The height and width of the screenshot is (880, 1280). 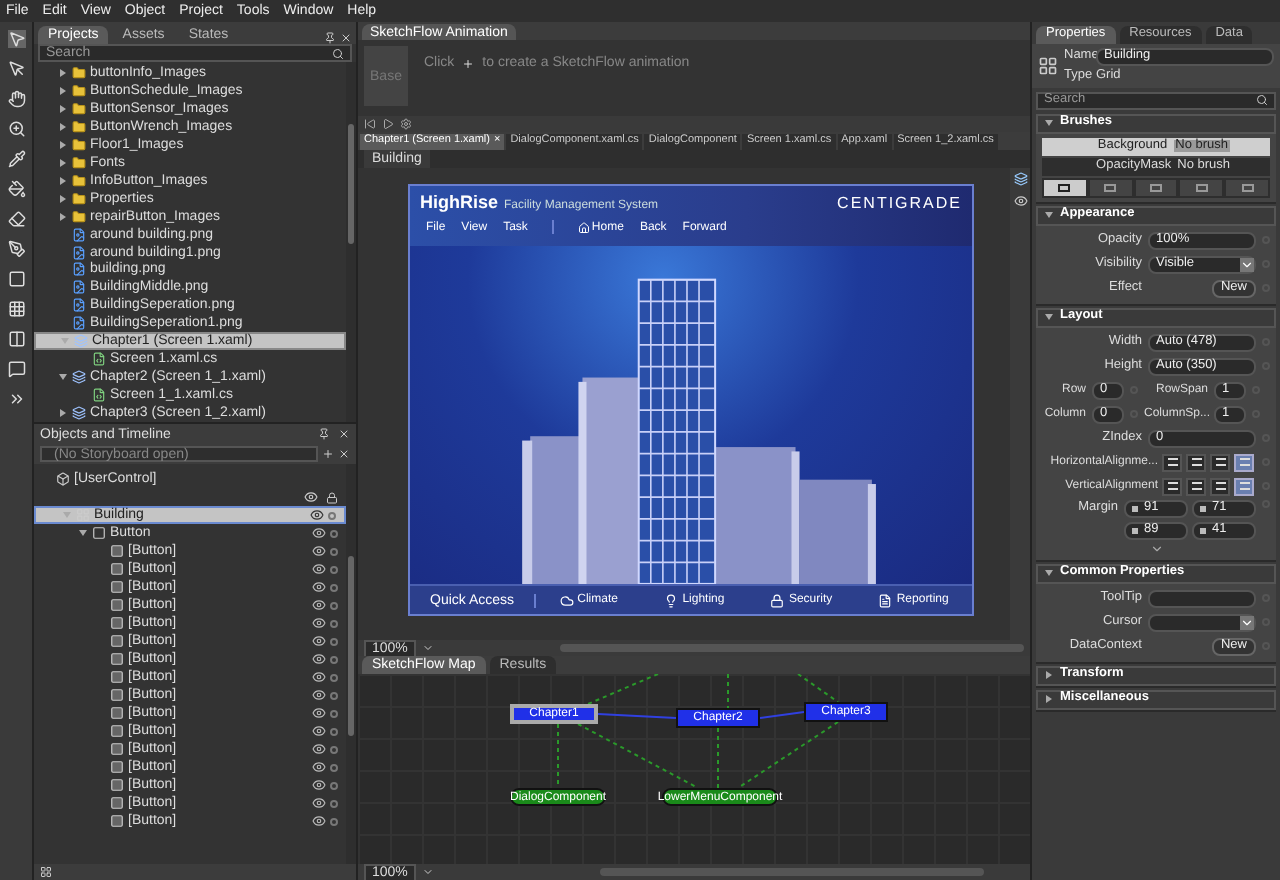 I want to click on lock-icon, so click(x=332, y=497).